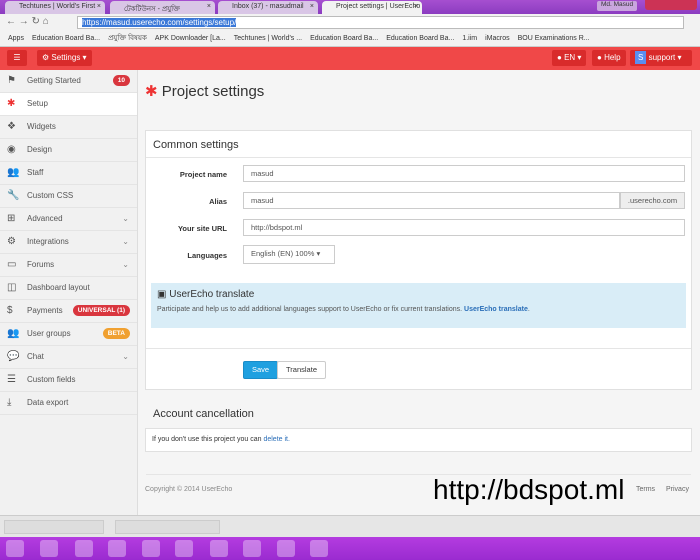 The image size is (700, 560). Describe the element at coordinates (35, 172) in the screenshot. I see `sidebar-item-label: Staff` at that location.